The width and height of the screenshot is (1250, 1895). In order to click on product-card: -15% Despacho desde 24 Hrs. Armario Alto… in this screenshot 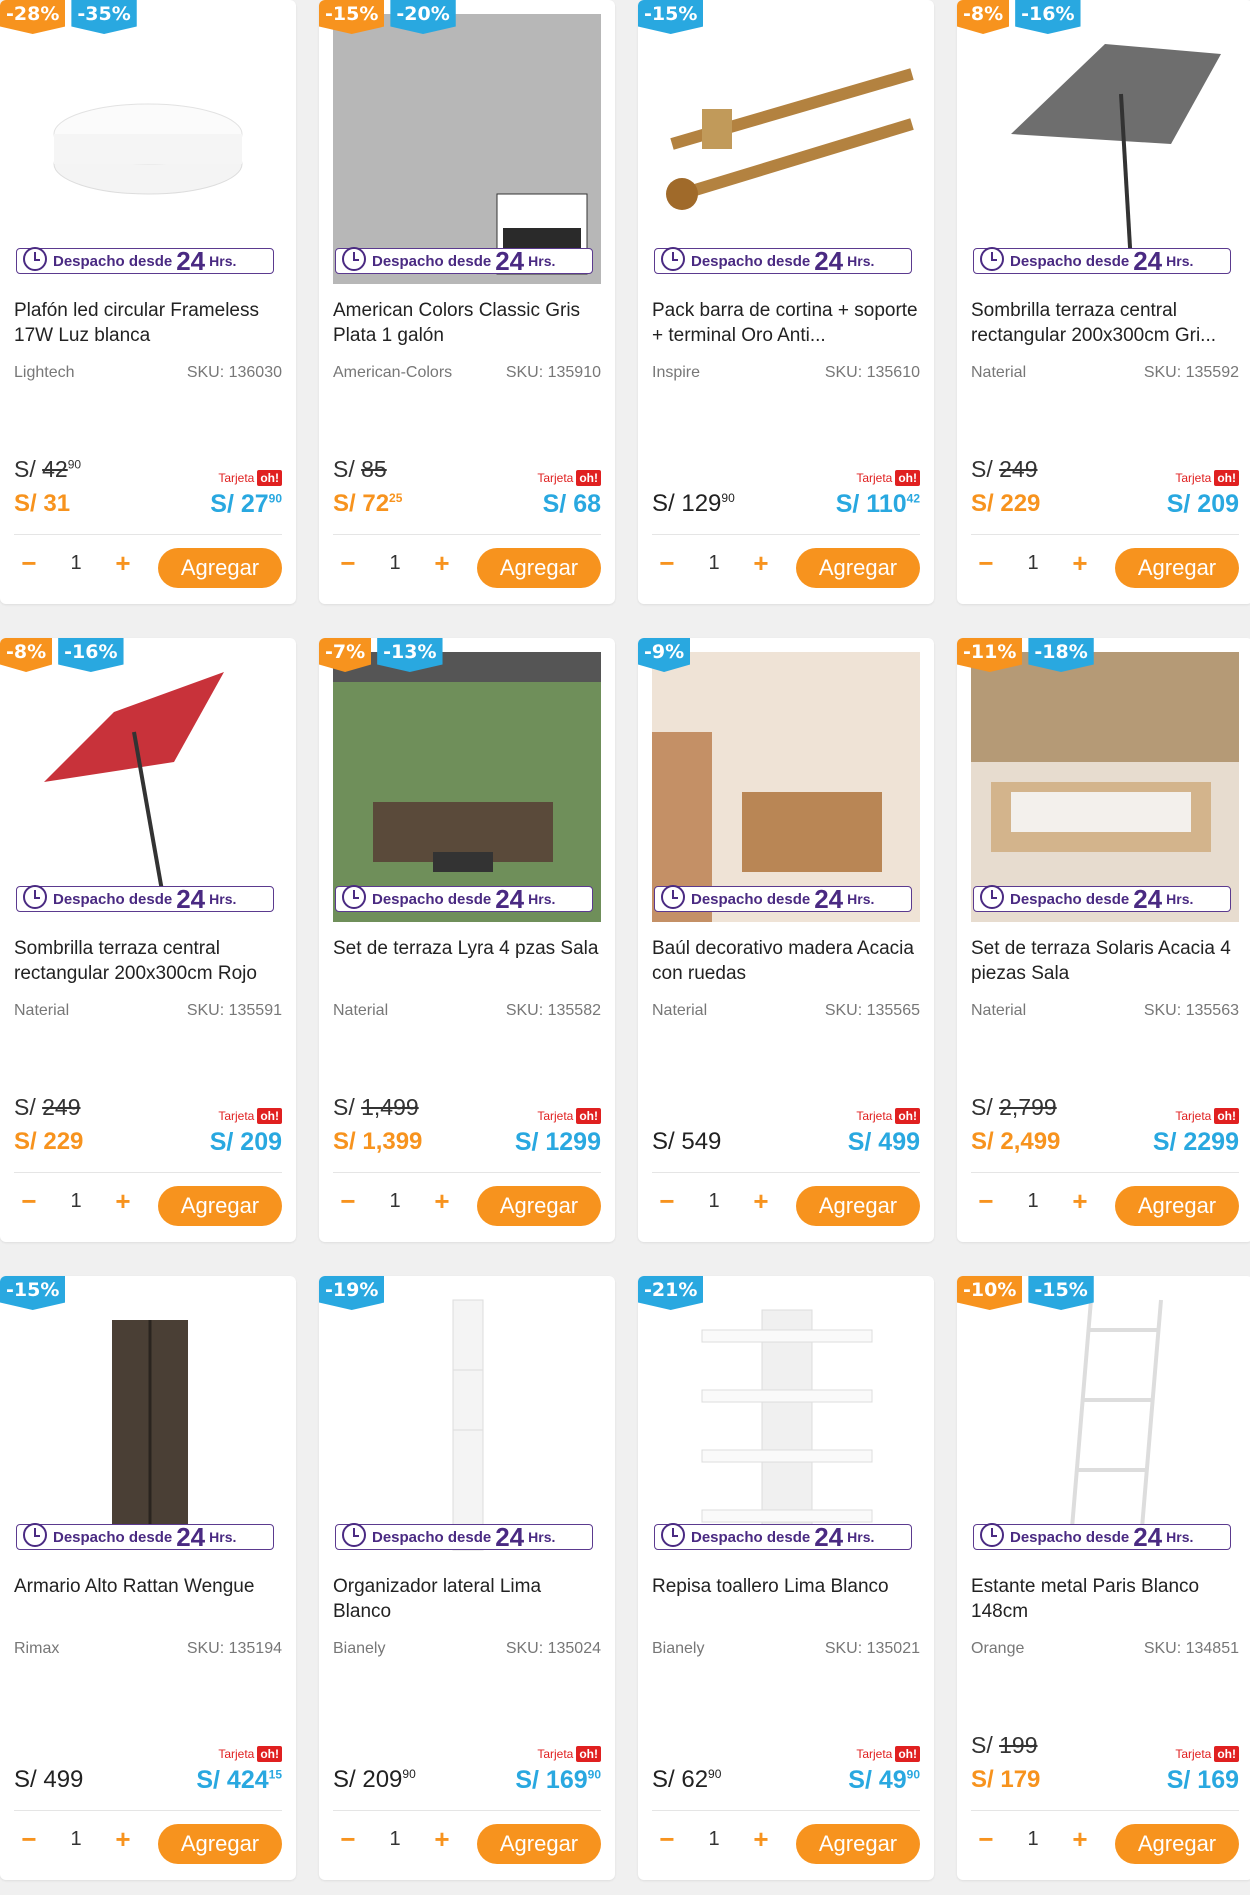, I will do `click(148, 1578)`.